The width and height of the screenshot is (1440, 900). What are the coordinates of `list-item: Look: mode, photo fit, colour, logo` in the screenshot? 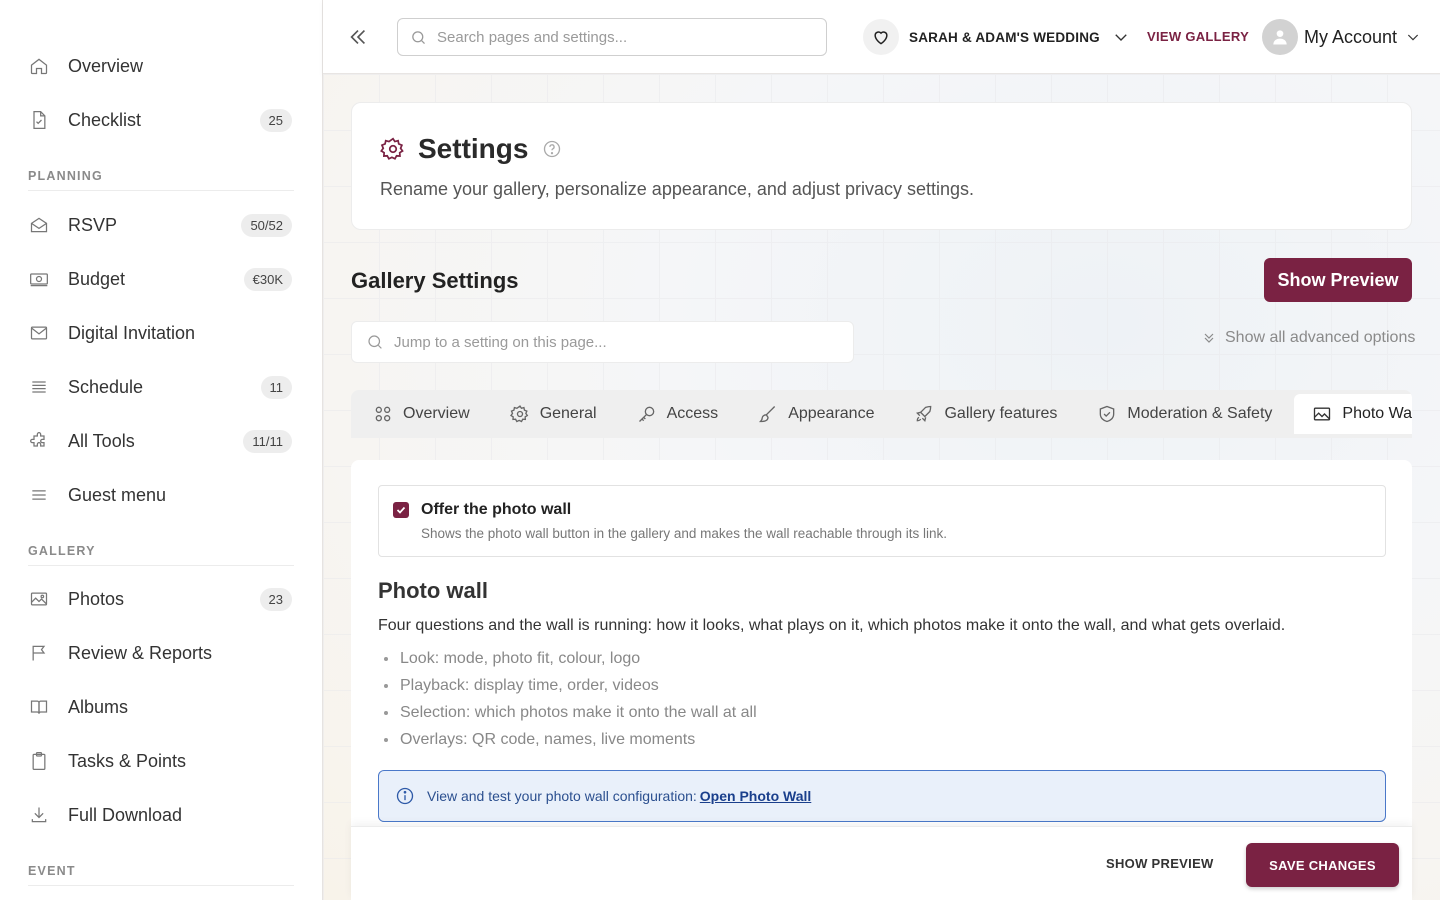 It's located at (567, 658).